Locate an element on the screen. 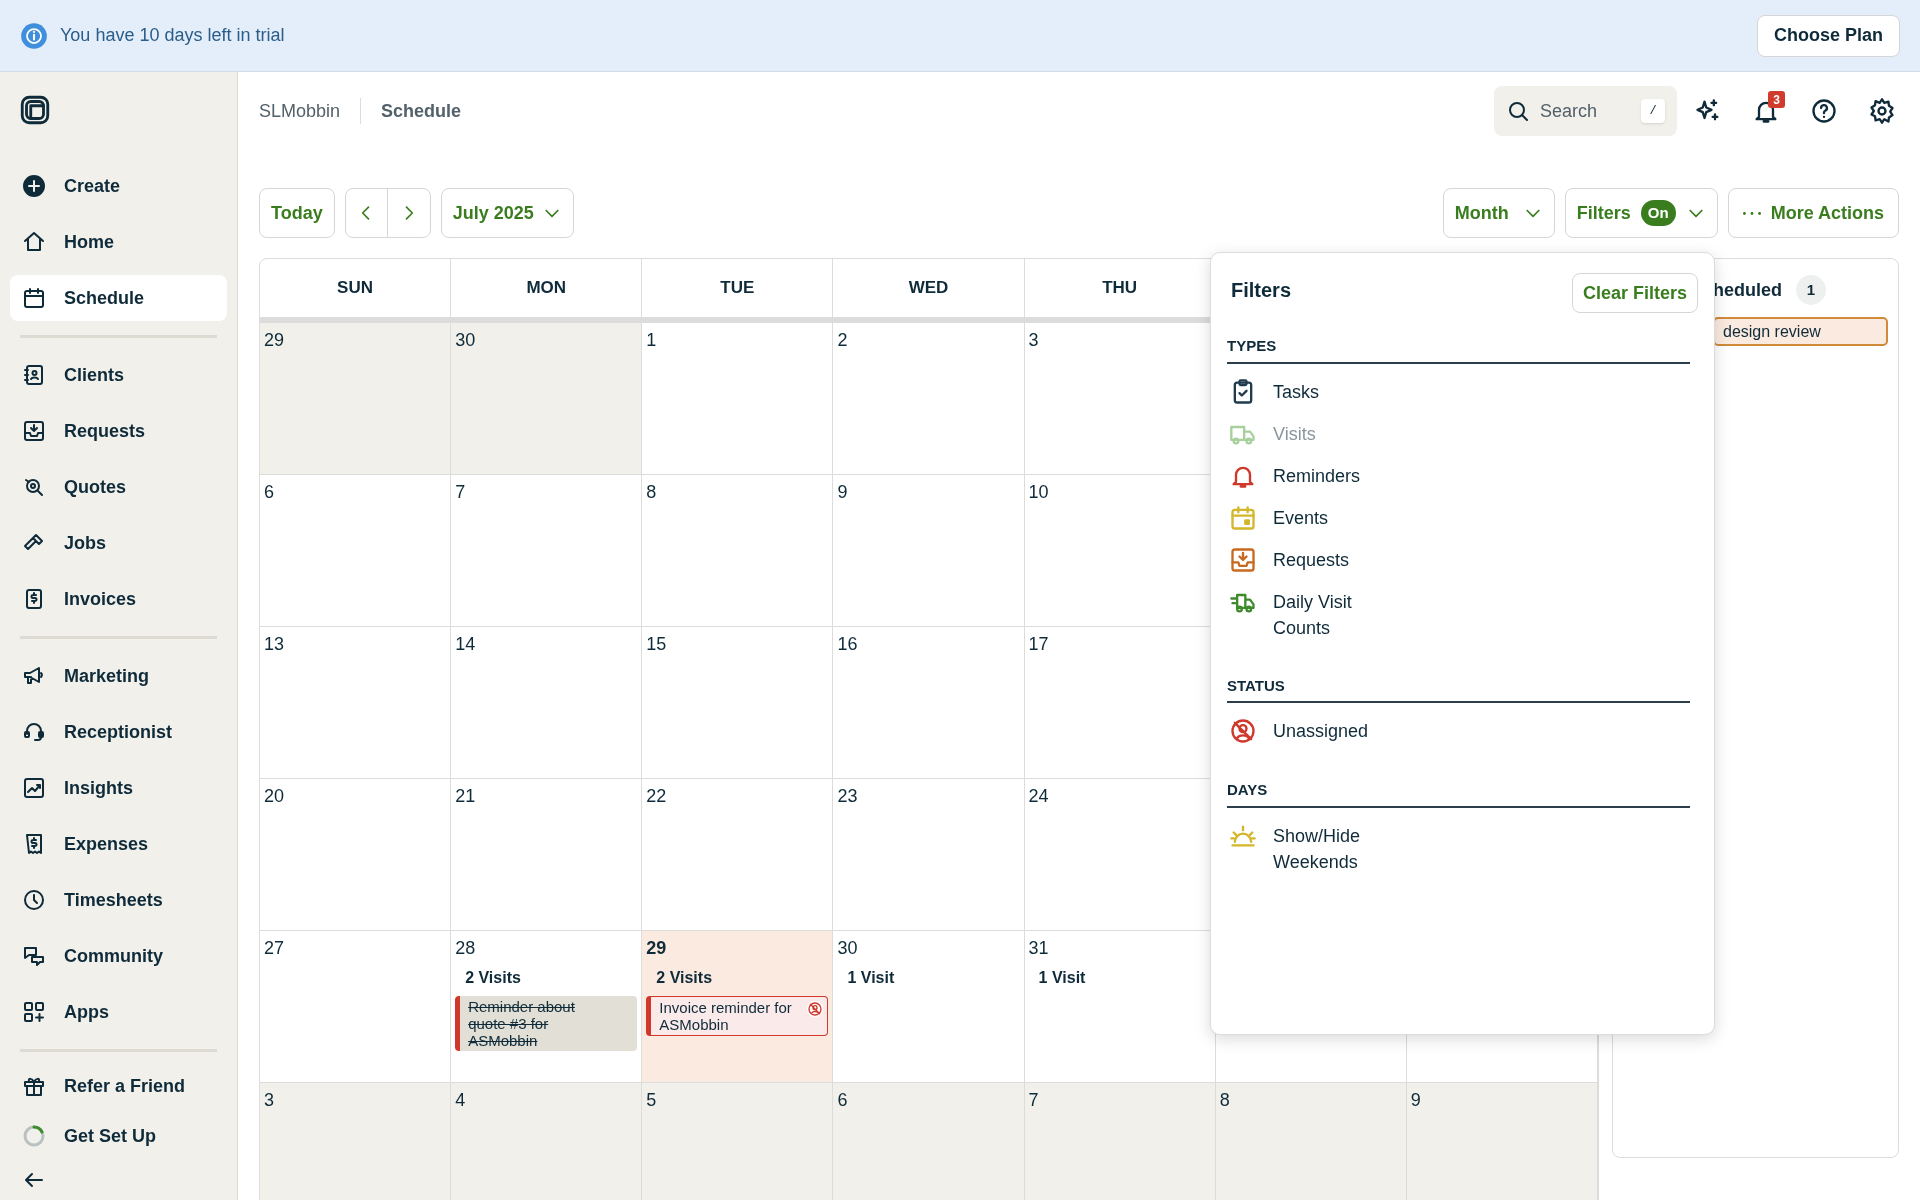 The width and height of the screenshot is (1920, 1200). breadcrumb-link: SLMobbin is located at coordinates (300, 111).